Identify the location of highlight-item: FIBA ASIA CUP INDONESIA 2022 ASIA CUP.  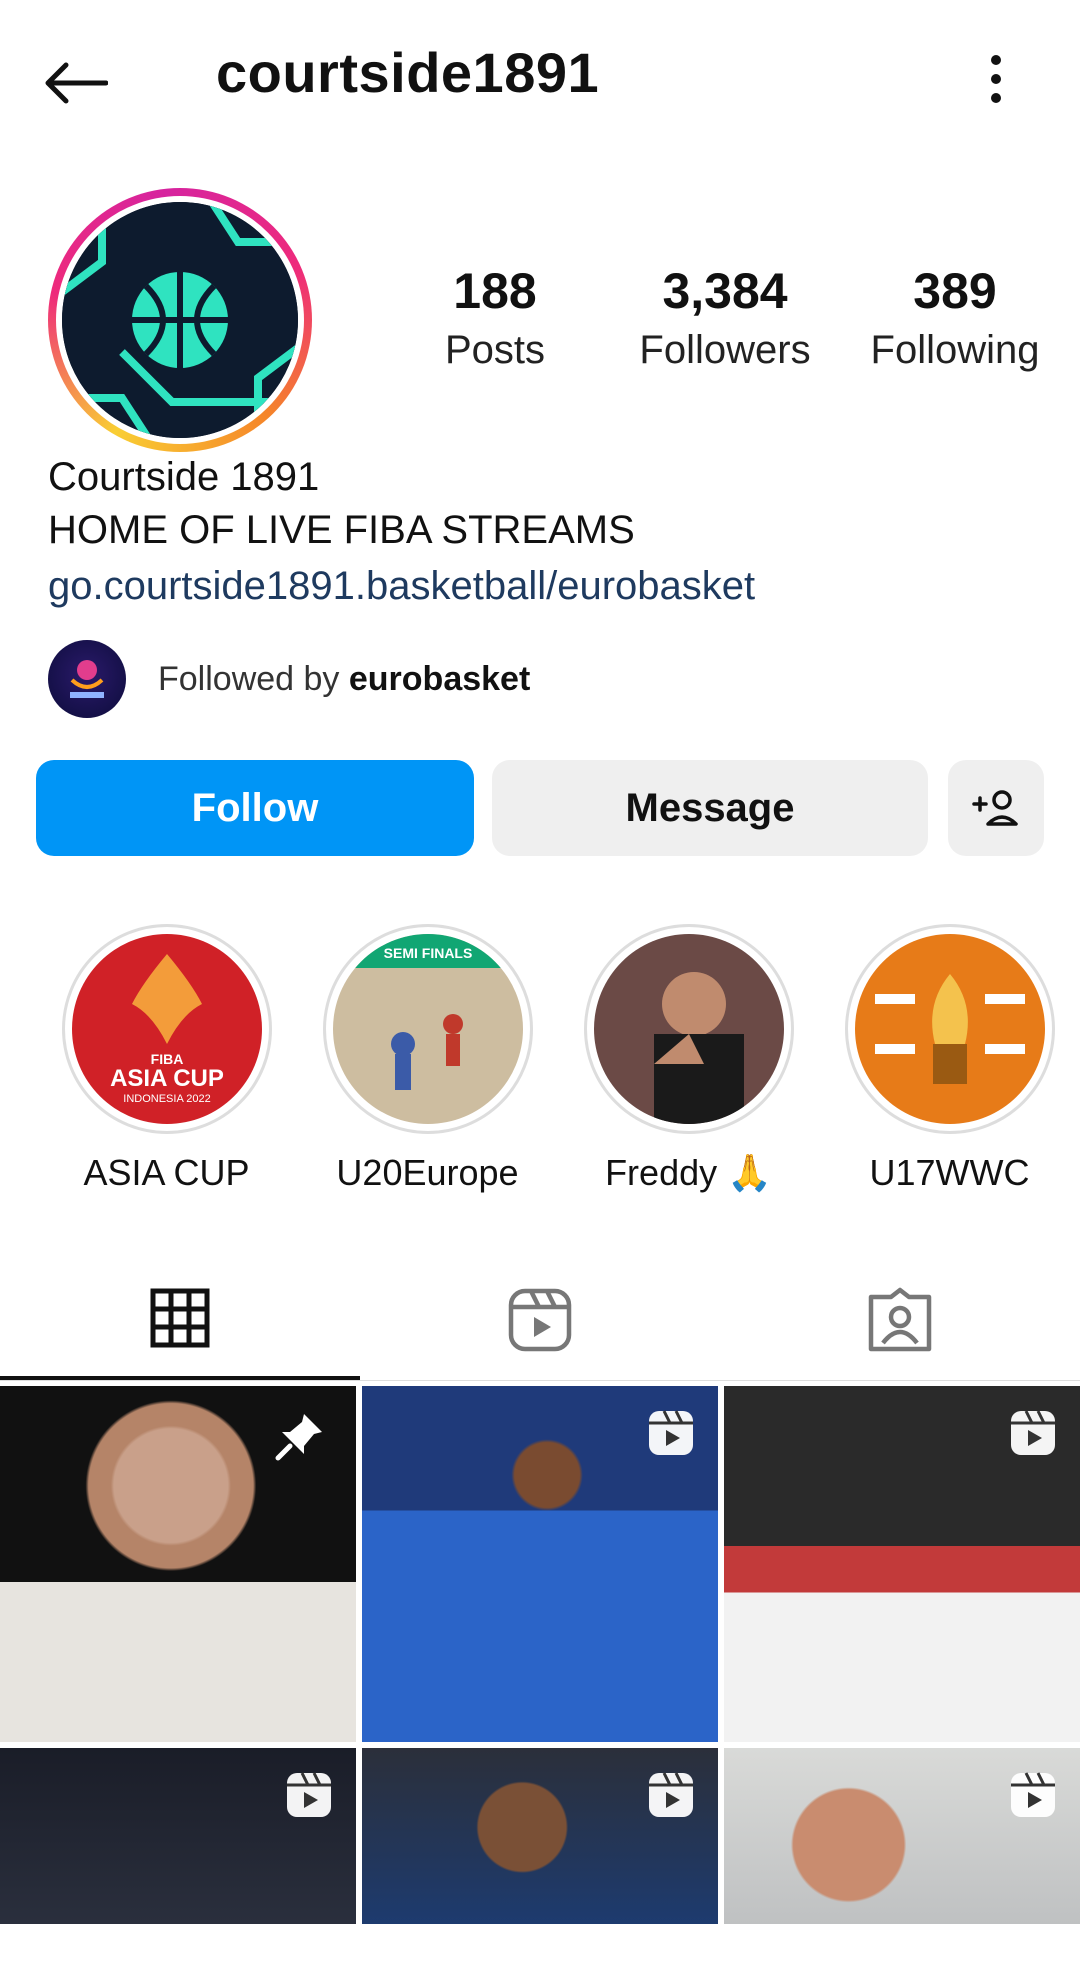
(166, 1059).